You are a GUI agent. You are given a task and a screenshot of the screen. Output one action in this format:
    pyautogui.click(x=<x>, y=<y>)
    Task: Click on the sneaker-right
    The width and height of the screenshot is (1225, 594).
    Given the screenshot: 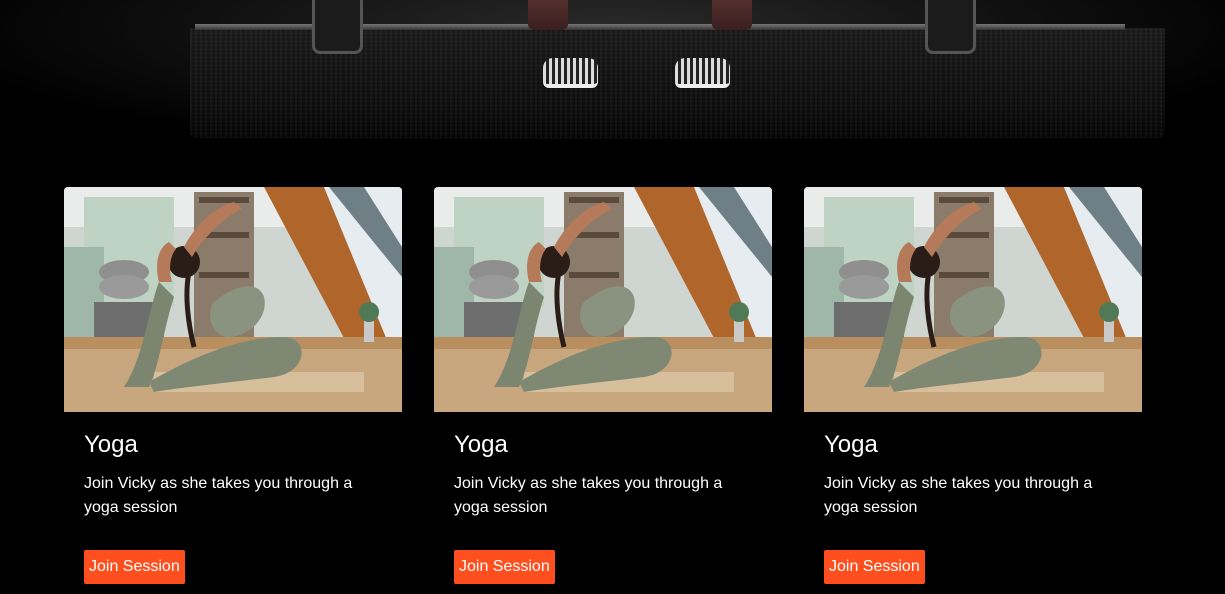 What is the action you would take?
    pyautogui.click(x=702, y=73)
    